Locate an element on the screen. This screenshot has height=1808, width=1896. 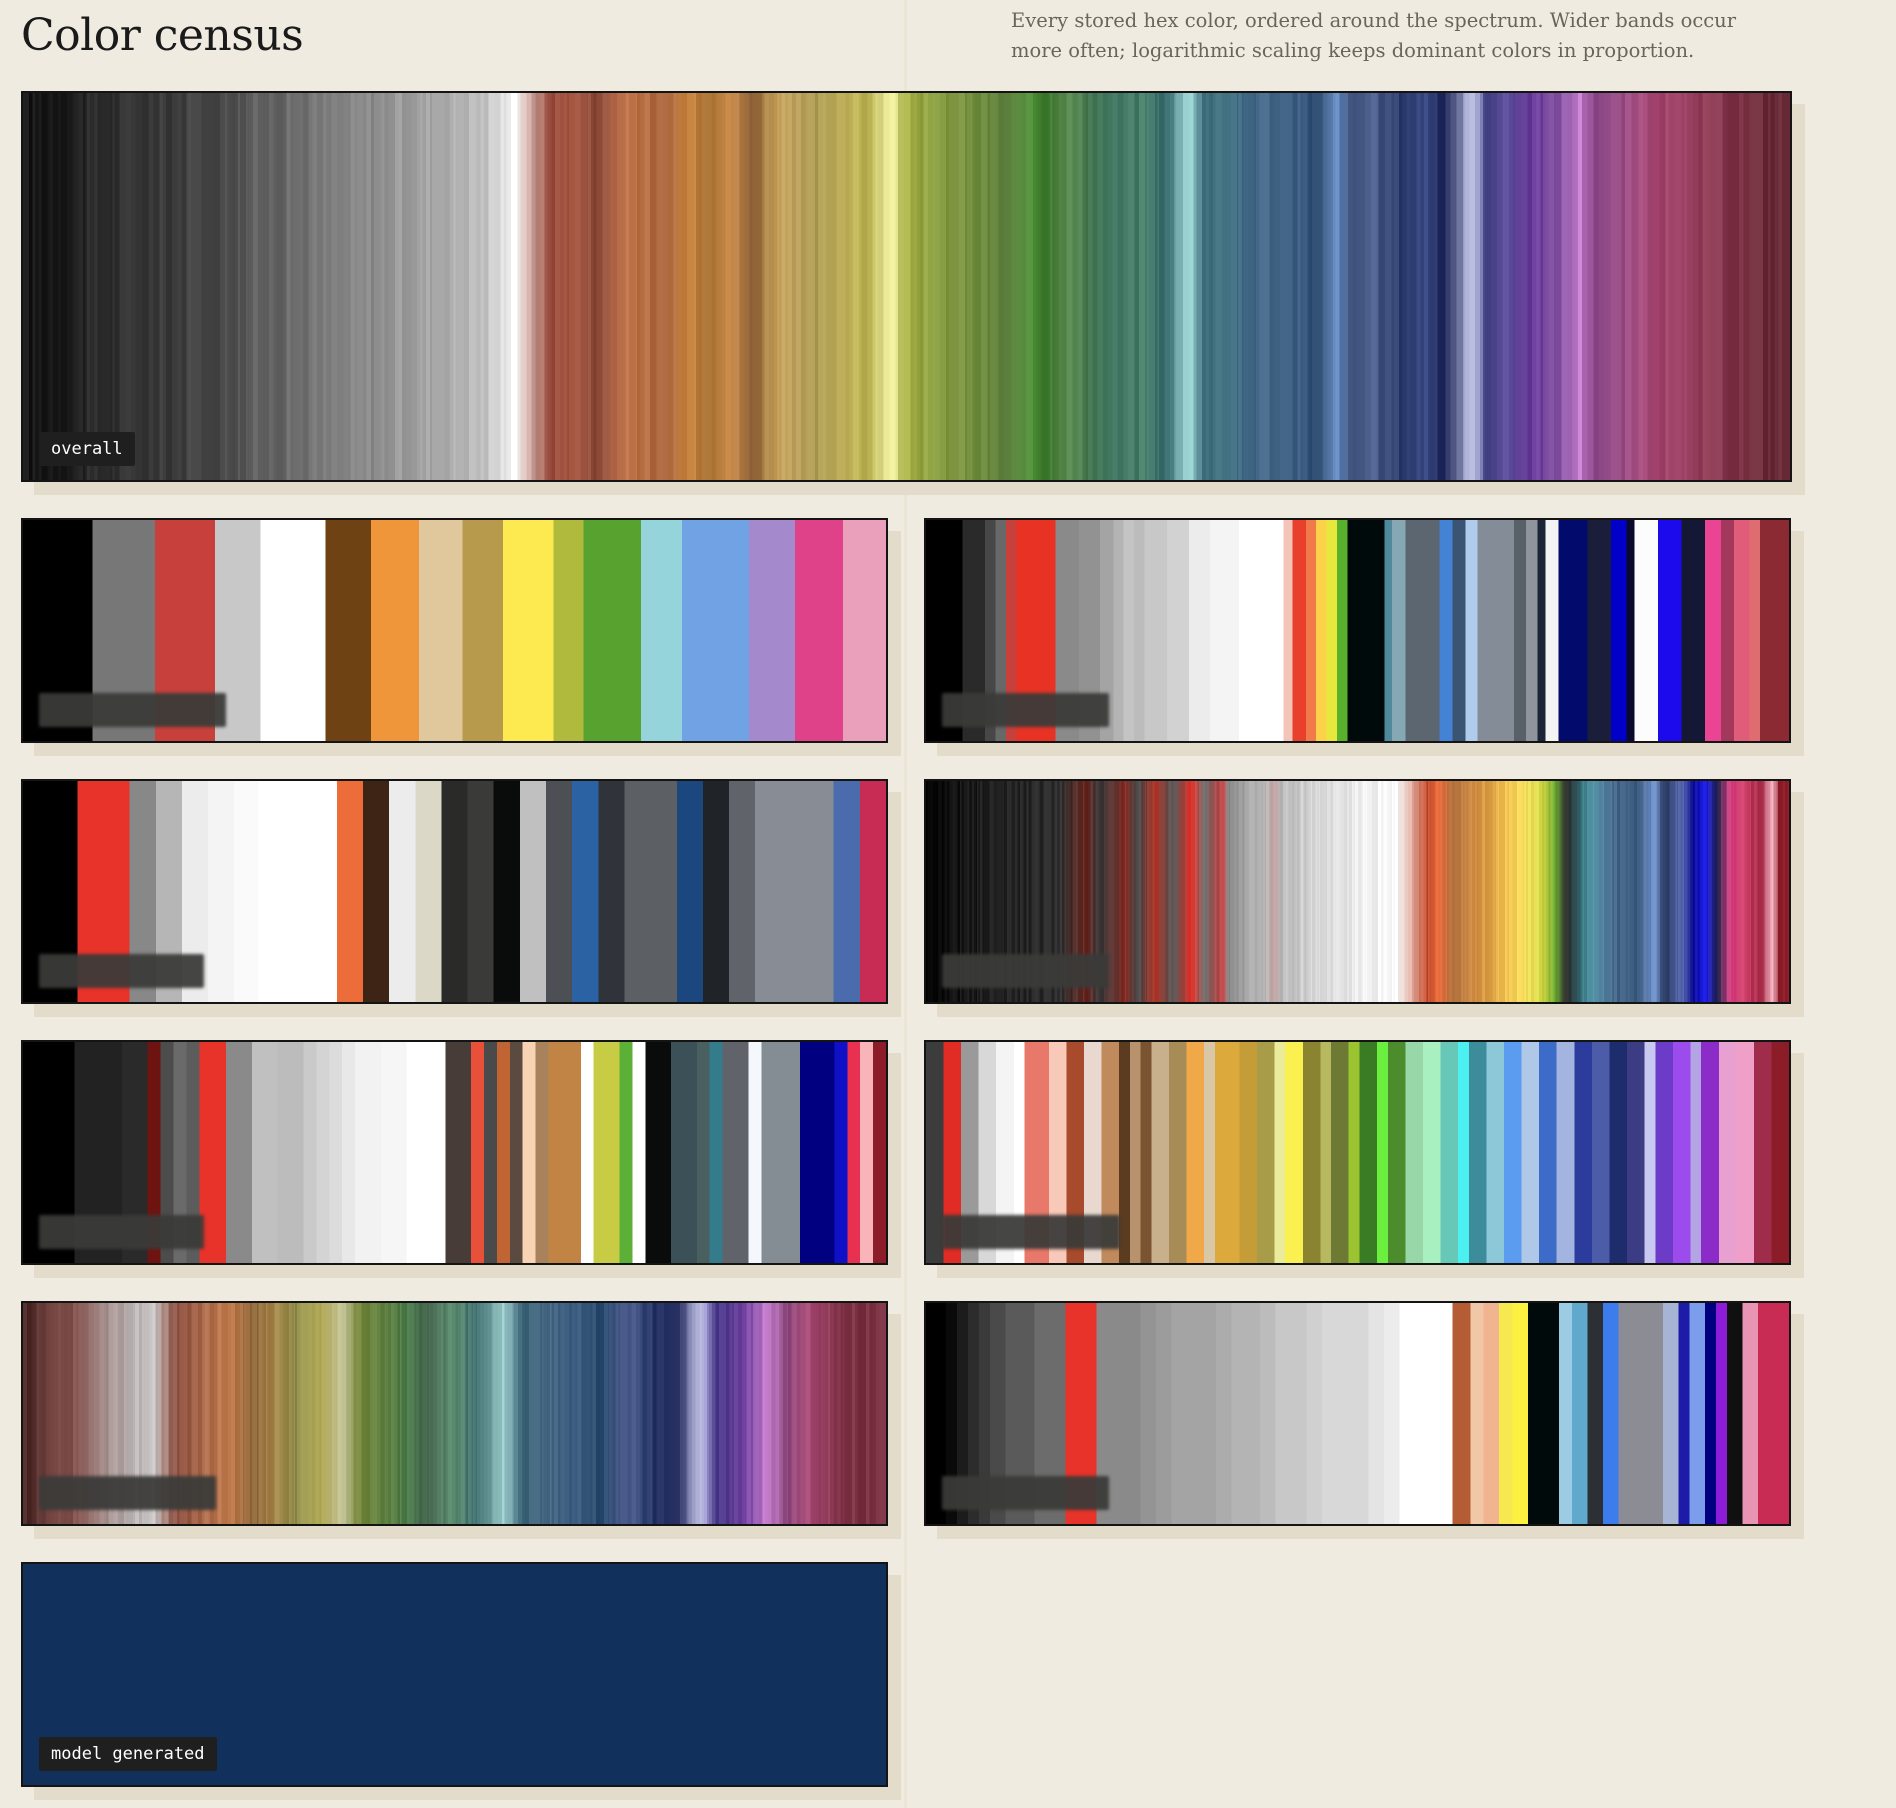
strip-collection-2: collection is located at coordinates (454, 630).